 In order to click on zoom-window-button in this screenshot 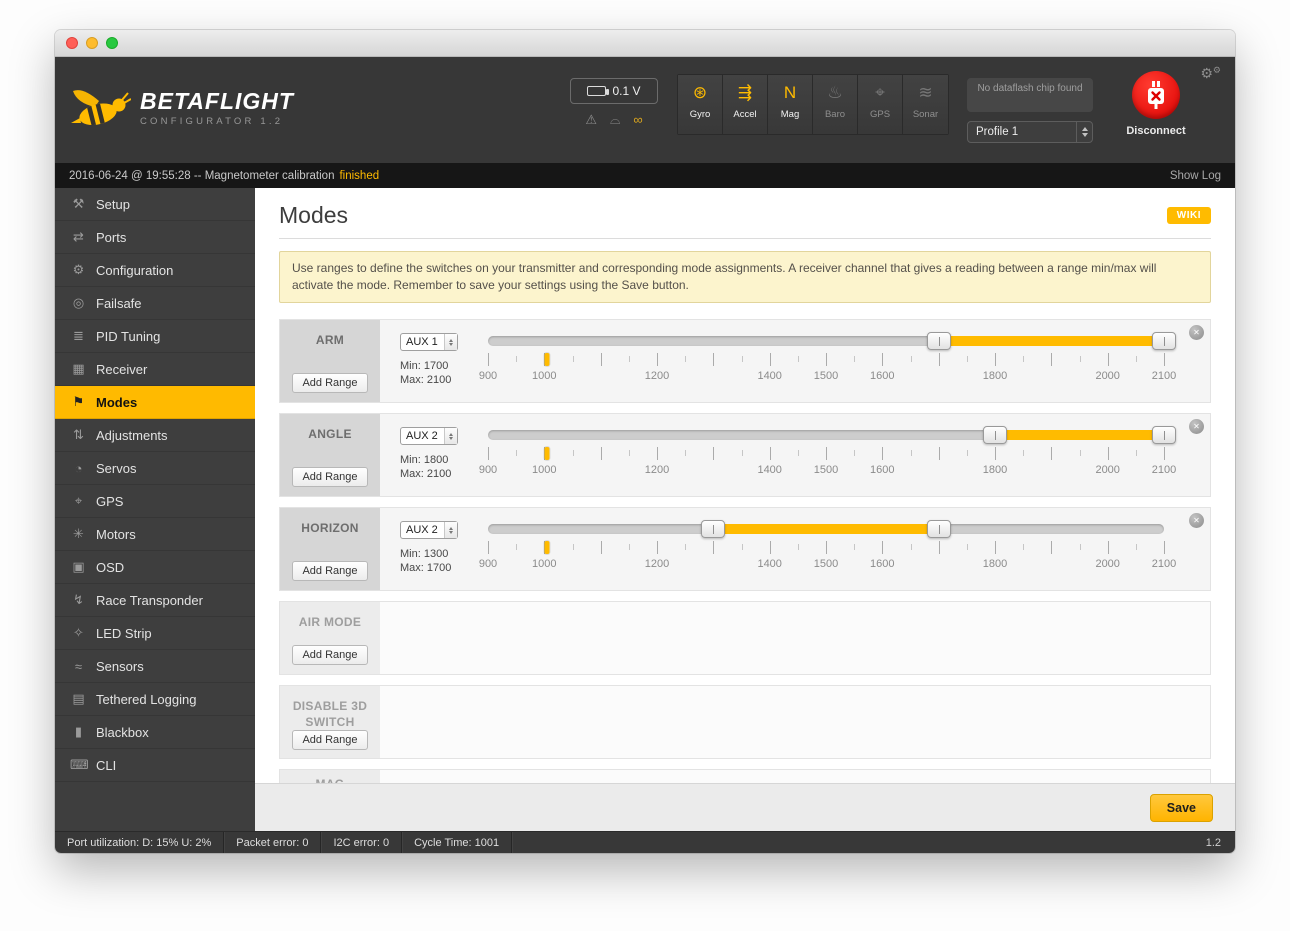, I will do `click(112, 43)`.